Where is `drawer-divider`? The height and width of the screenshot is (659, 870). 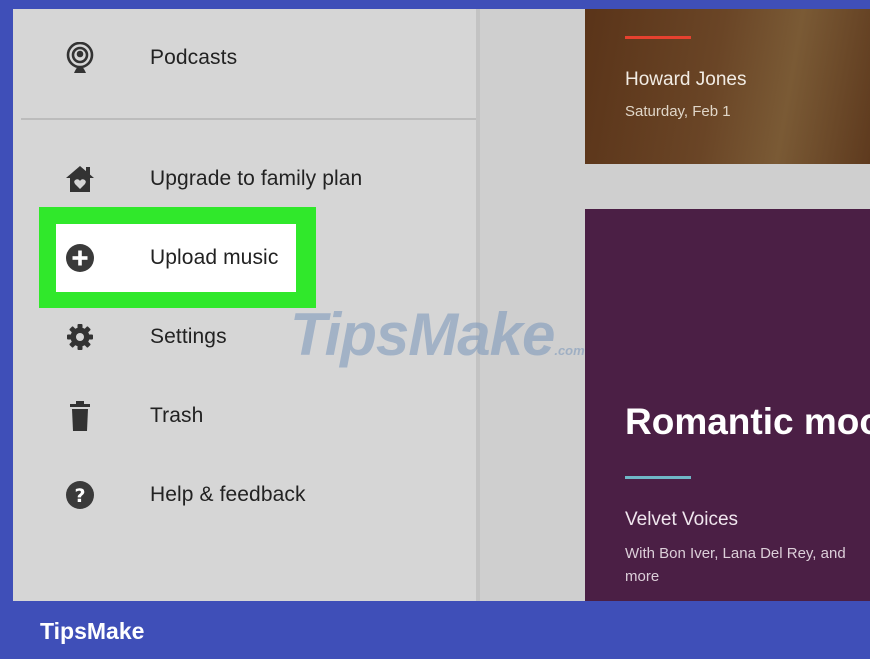 drawer-divider is located at coordinates (248, 119).